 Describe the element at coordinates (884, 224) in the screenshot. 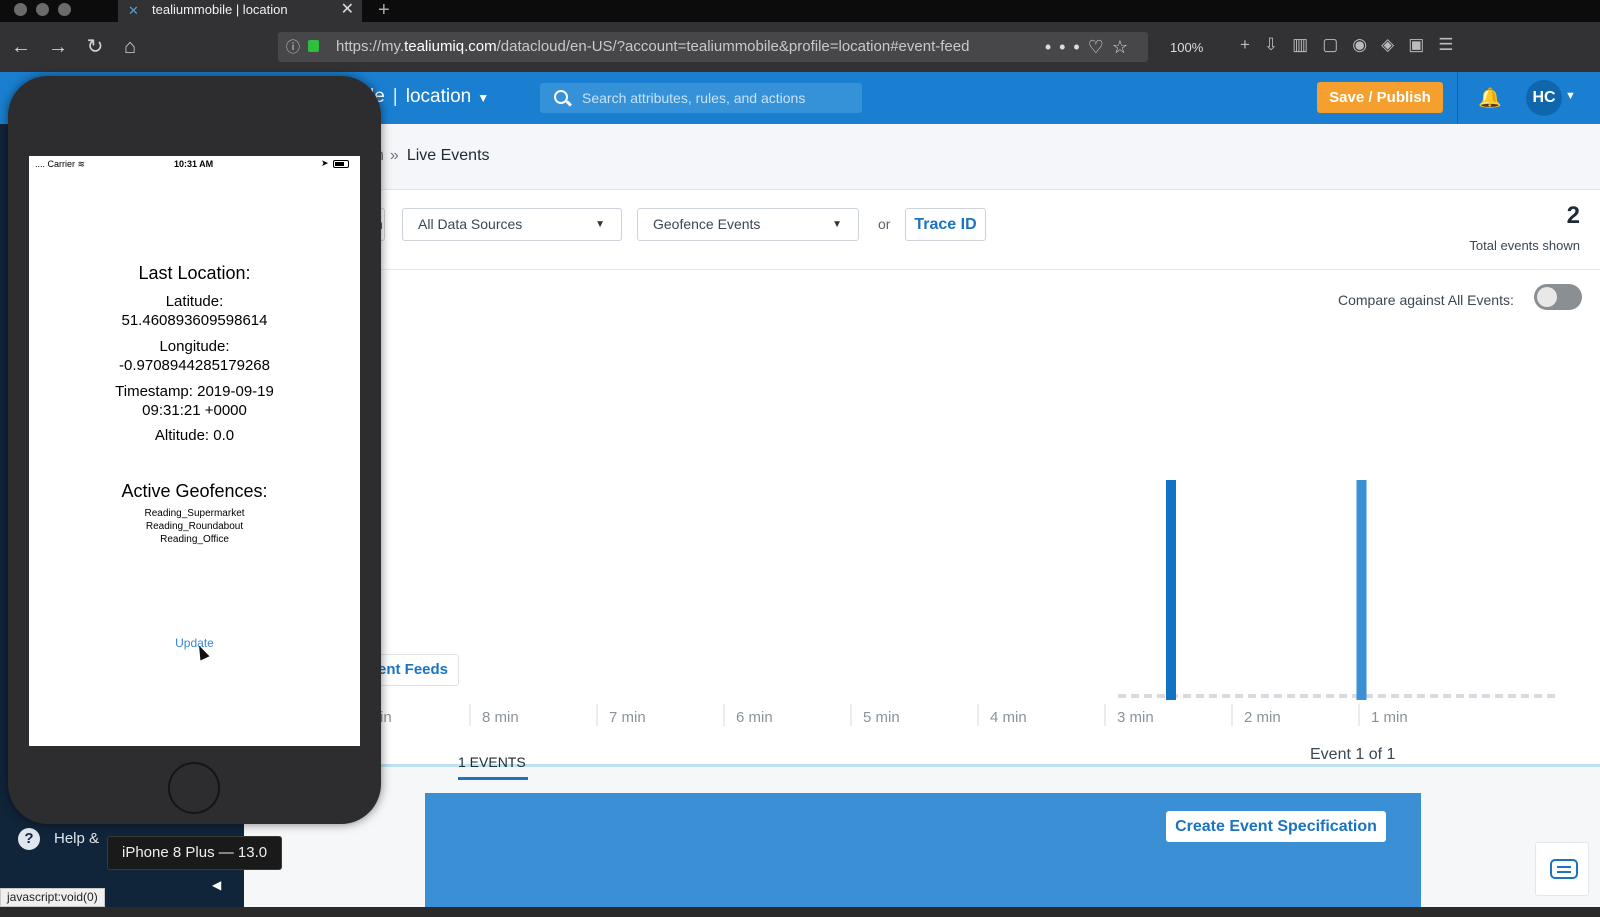

I see `or-label: or` at that location.